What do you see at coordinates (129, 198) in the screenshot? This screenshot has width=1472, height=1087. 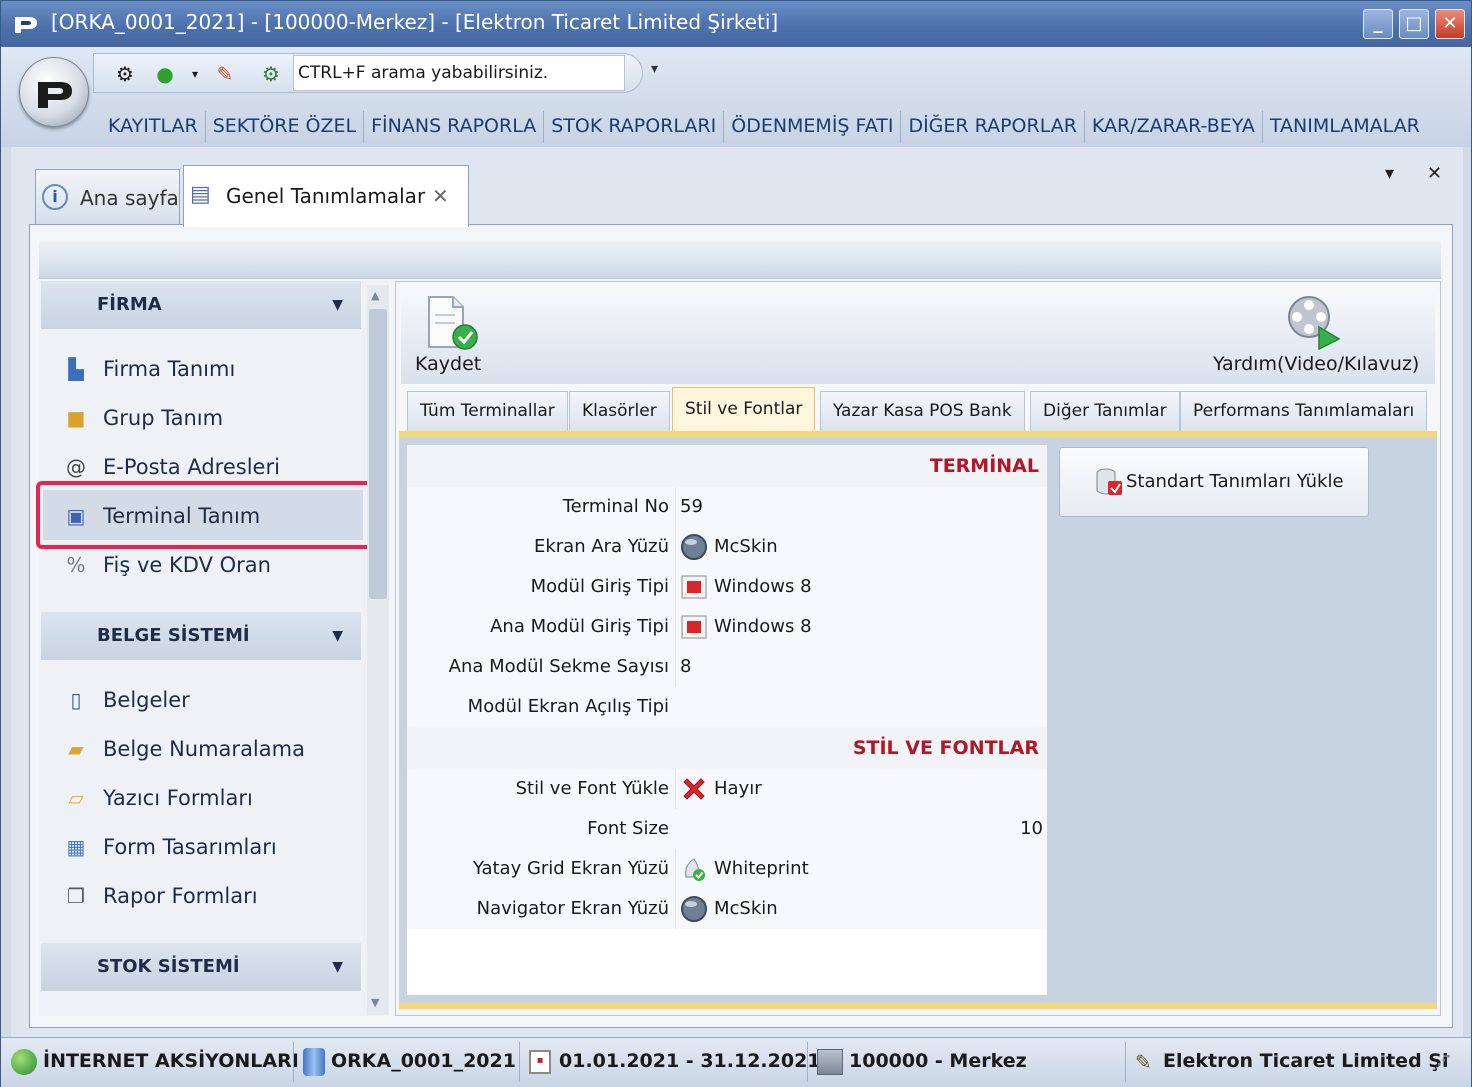 I see `tab-label: Ana sayfa` at bounding box center [129, 198].